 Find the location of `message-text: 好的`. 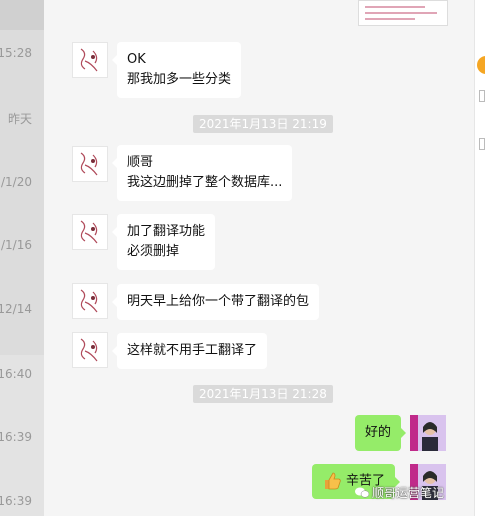

message-text: 好的 is located at coordinates (378, 432).